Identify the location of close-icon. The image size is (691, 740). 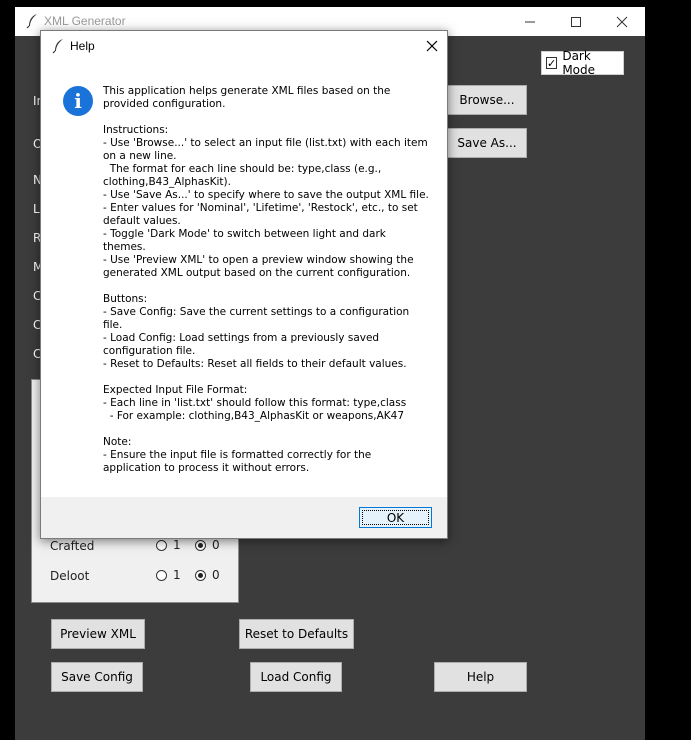
(432, 46).